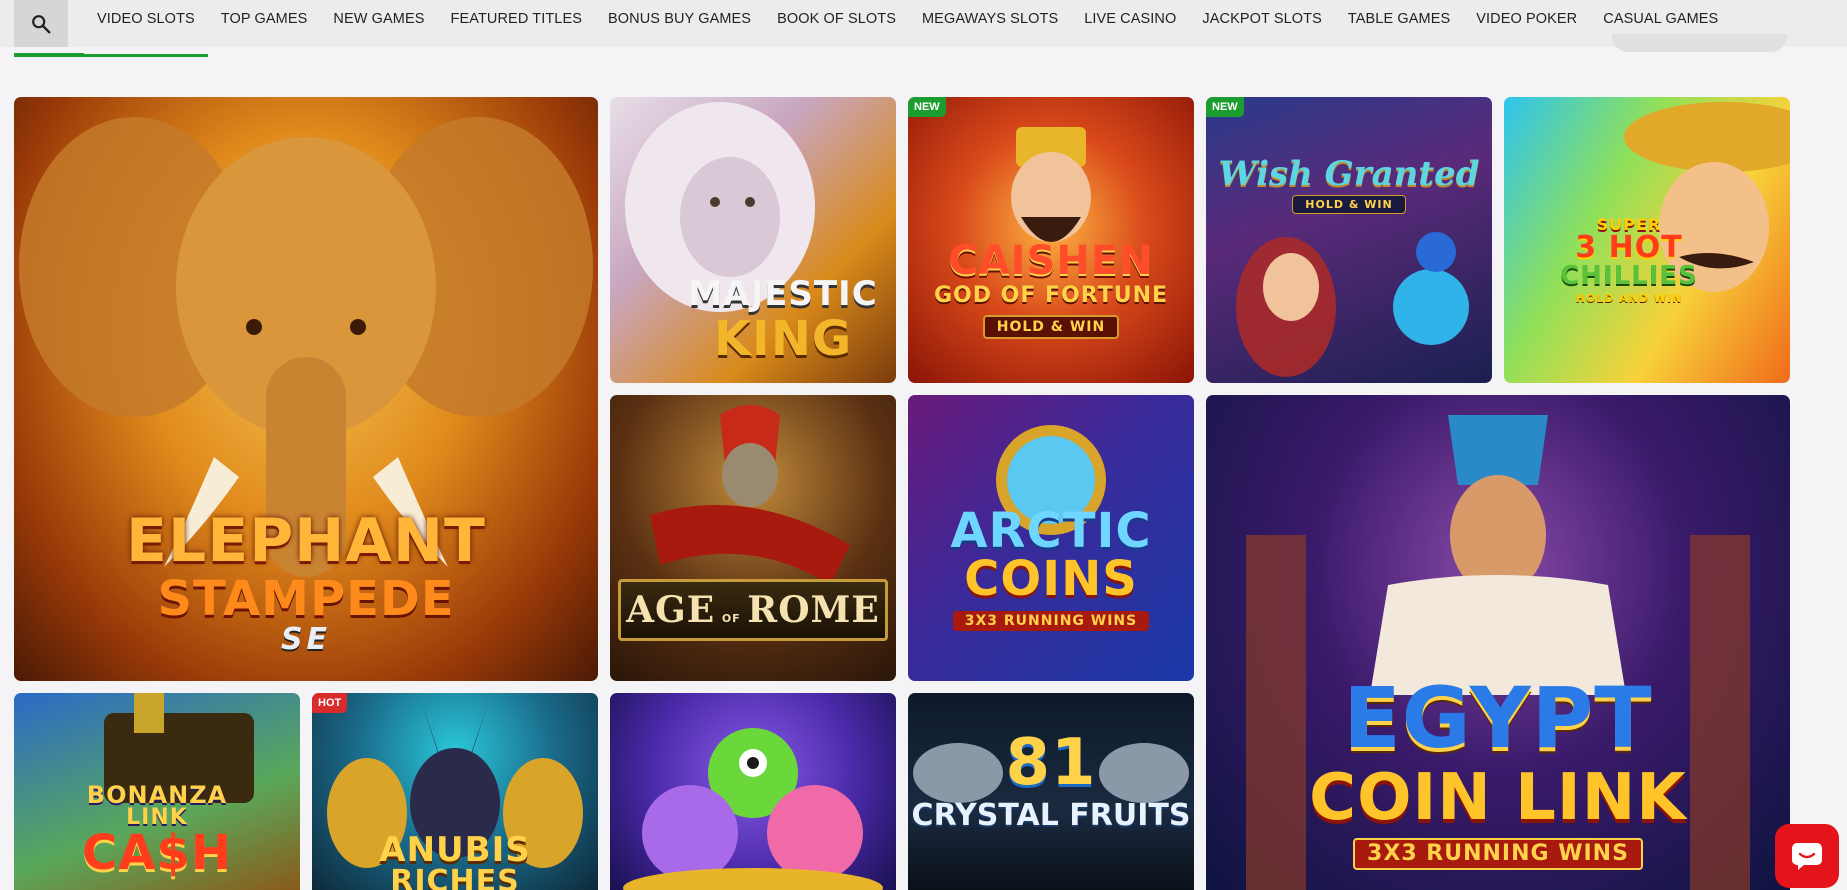 This screenshot has height=890, width=1847. I want to click on game-subtitle: HOLD AND WIN, so click(1629, 298).